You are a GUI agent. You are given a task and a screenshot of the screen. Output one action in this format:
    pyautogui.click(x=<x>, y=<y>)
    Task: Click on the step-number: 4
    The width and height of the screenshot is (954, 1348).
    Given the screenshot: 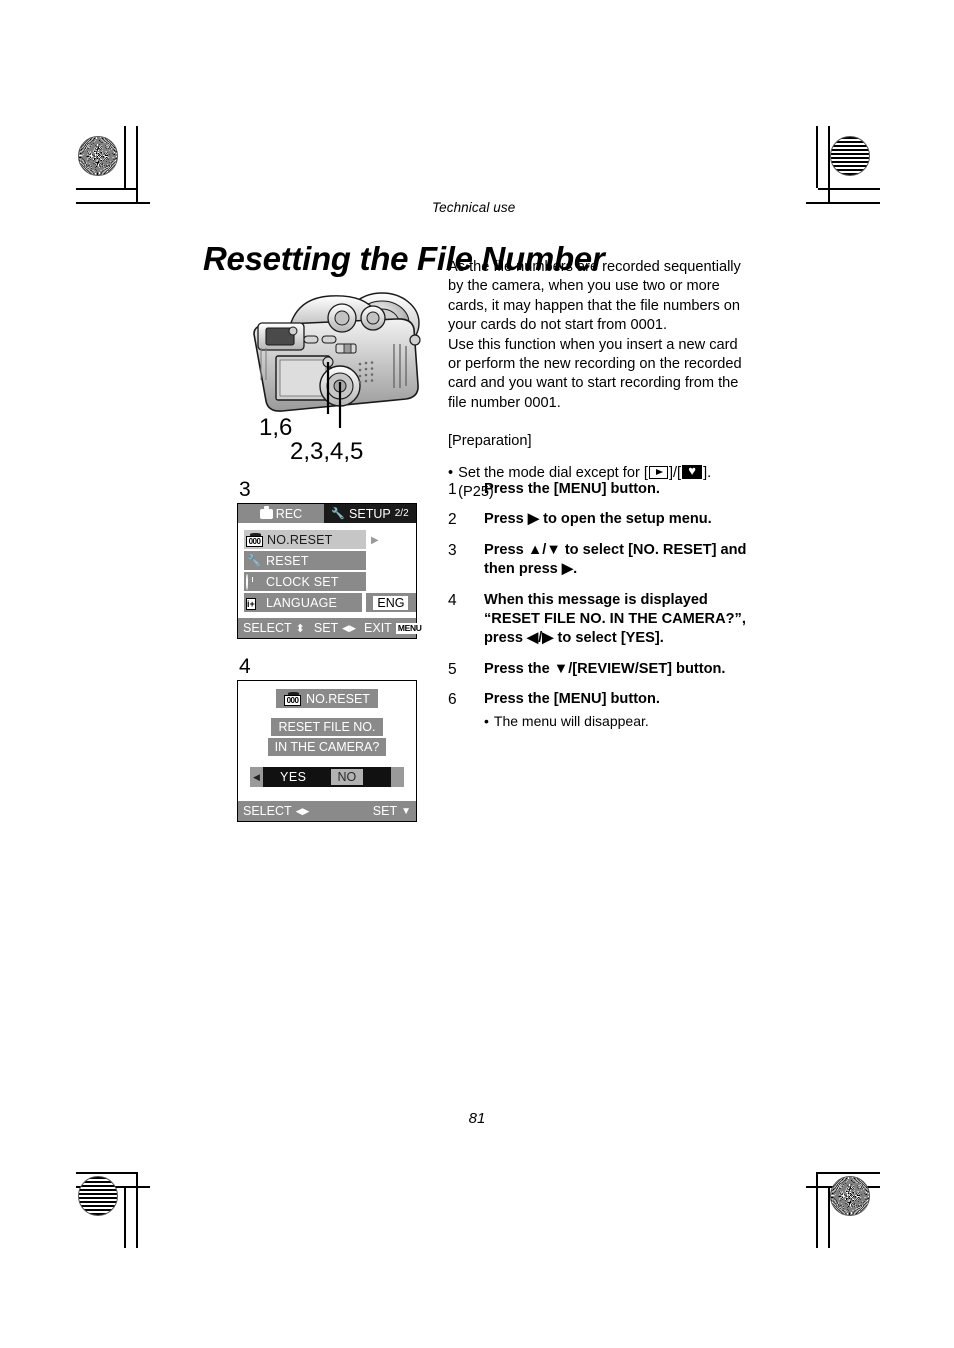 What is the action you would take?
    pyautogui.click(x=452, y=600)
    